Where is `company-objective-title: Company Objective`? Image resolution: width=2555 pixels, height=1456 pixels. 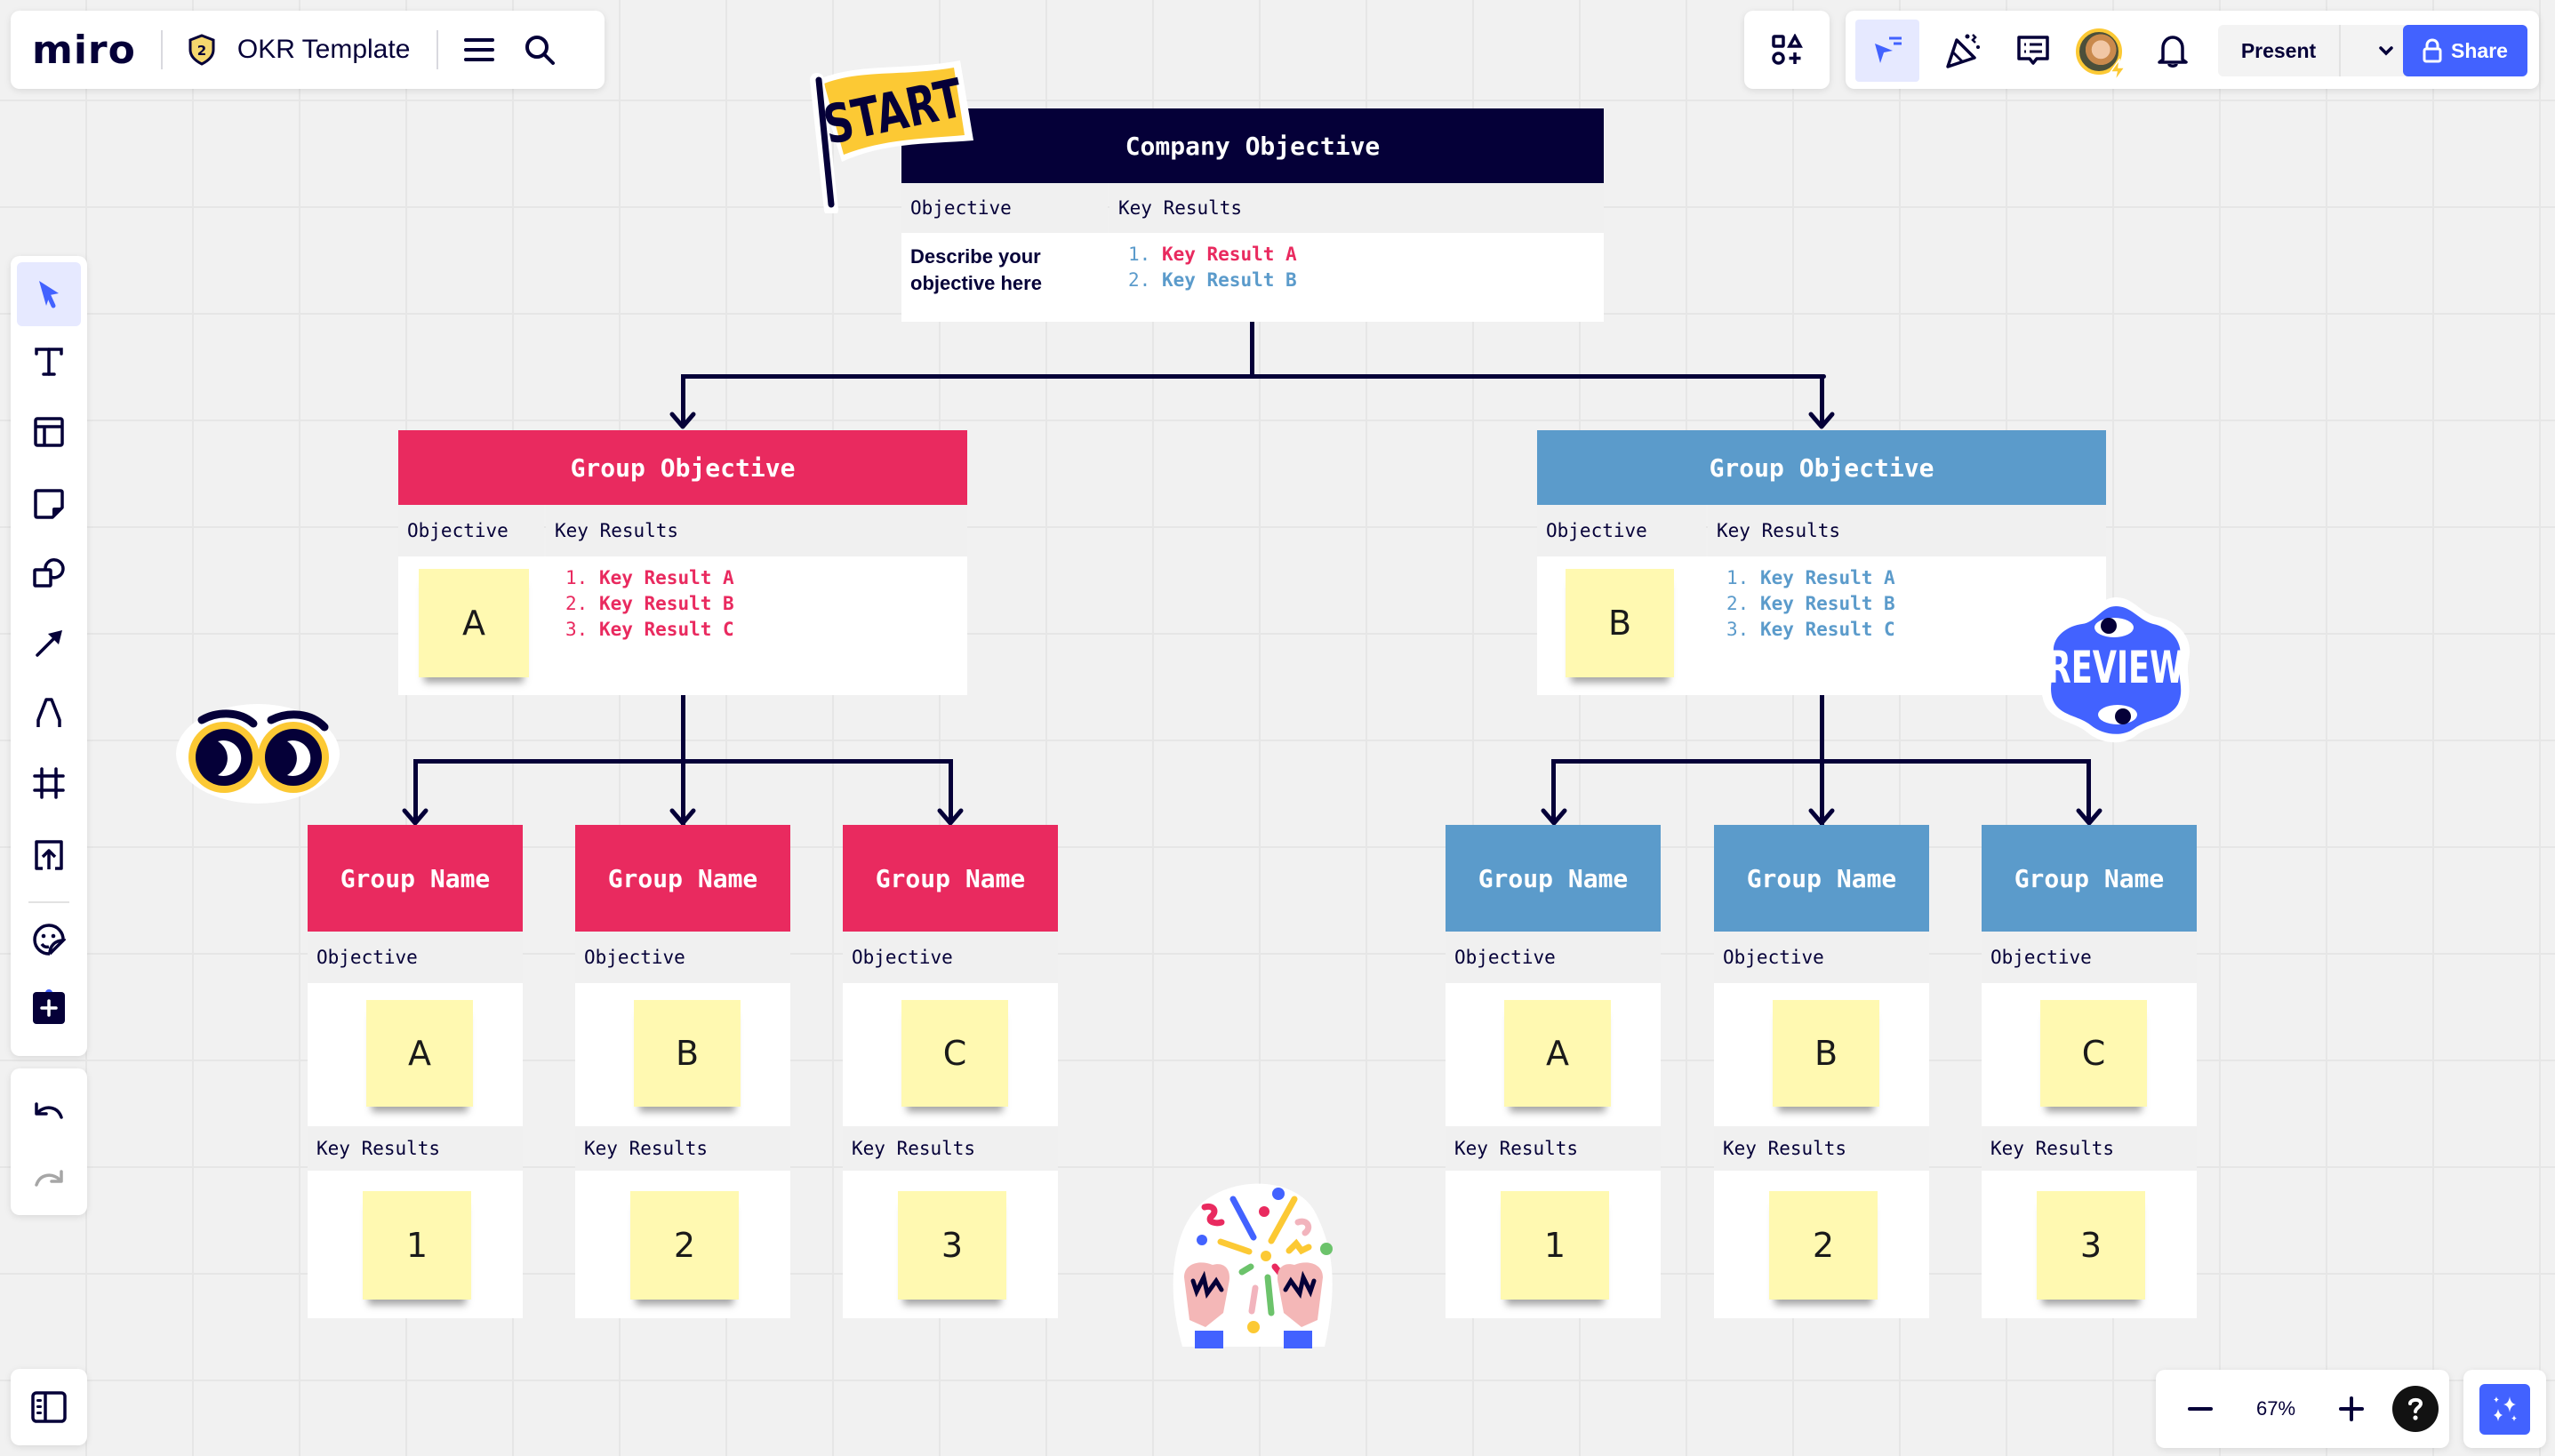
company-objective-title: Company Objective is located at coordinates (1252, 145).